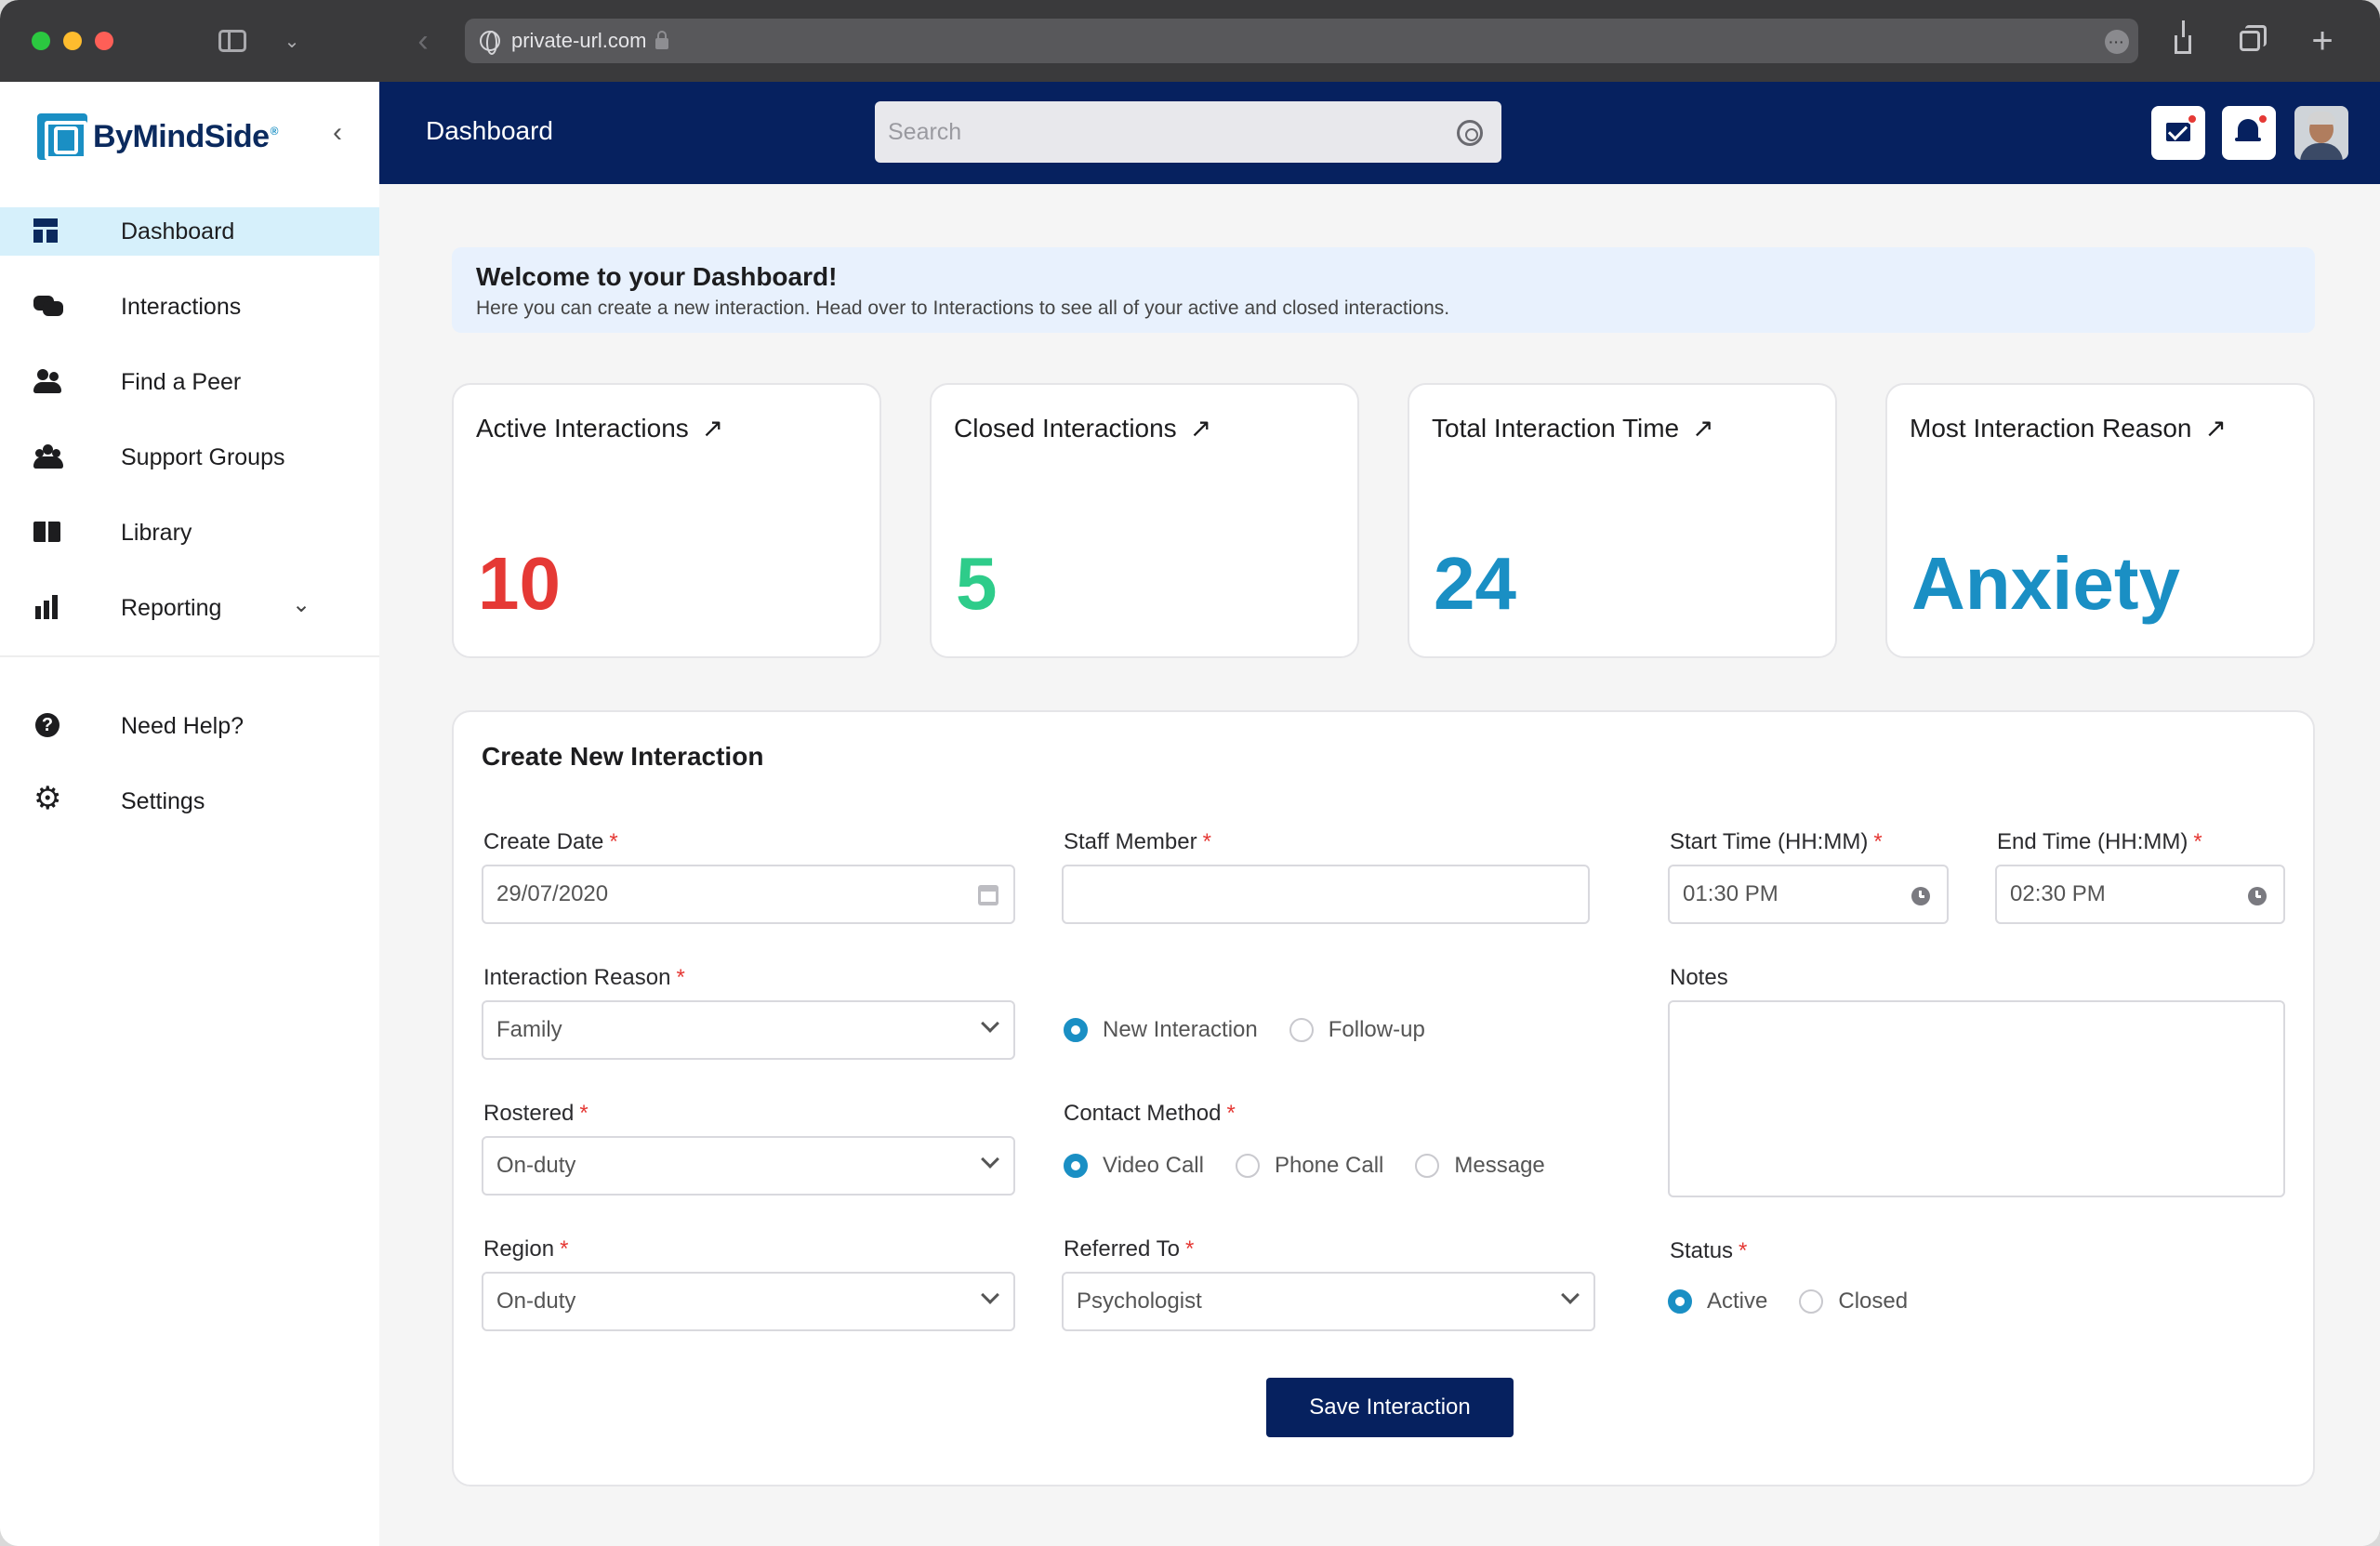  Describe the element at coordinates (163, 800) in the screenshot. I see `sidebar-item-label: Settings` at that location.